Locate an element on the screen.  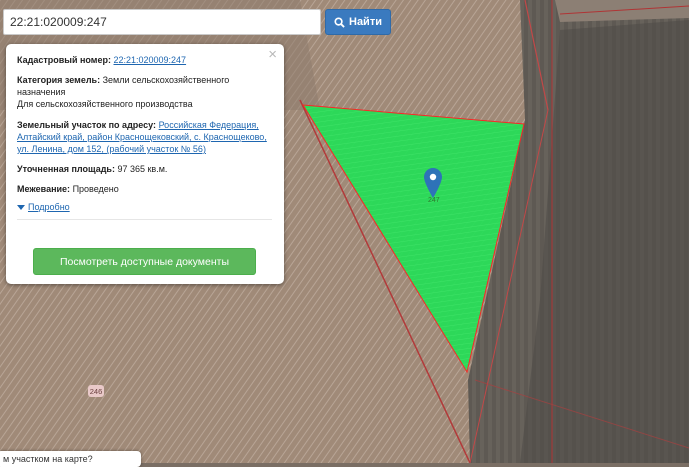
address-label: Земельный участок по адресу: is located at coordinates (87, 125).